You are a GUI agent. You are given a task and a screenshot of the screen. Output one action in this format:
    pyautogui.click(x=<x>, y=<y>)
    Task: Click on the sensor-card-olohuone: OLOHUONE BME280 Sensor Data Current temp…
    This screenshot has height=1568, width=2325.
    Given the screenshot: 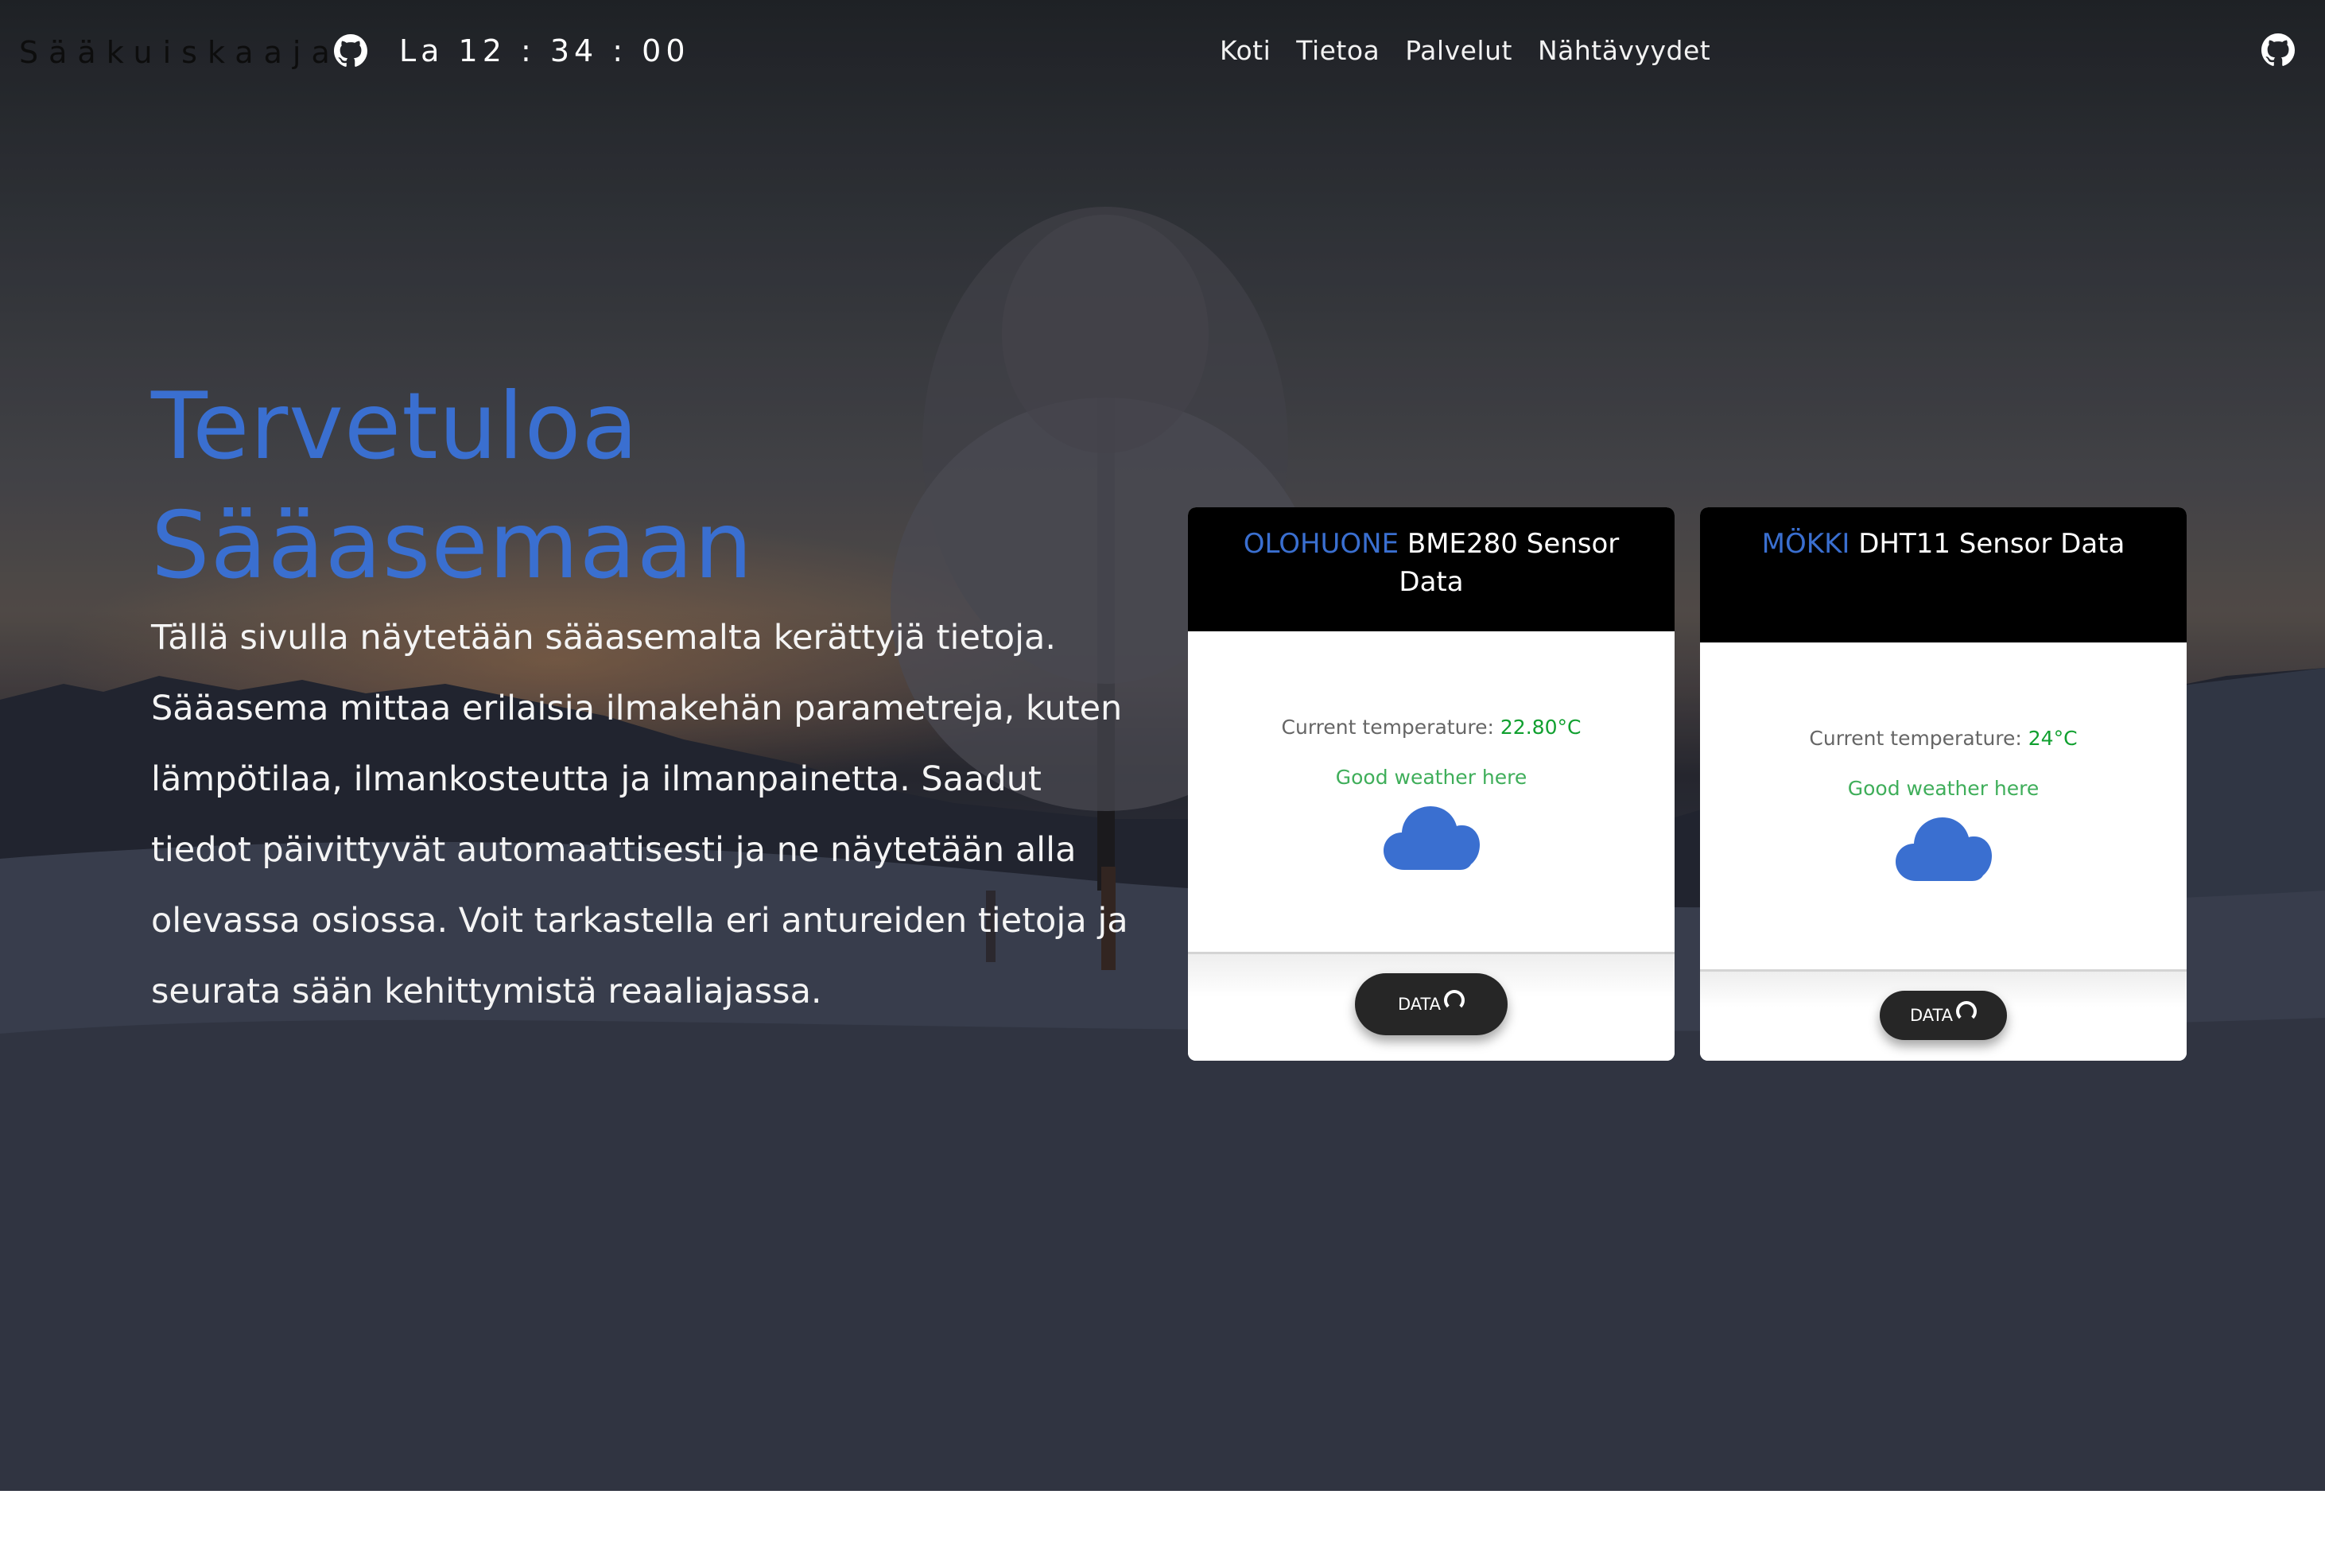 What is the action you would take?
    pyautogui.click(x=1431, y=784)
    